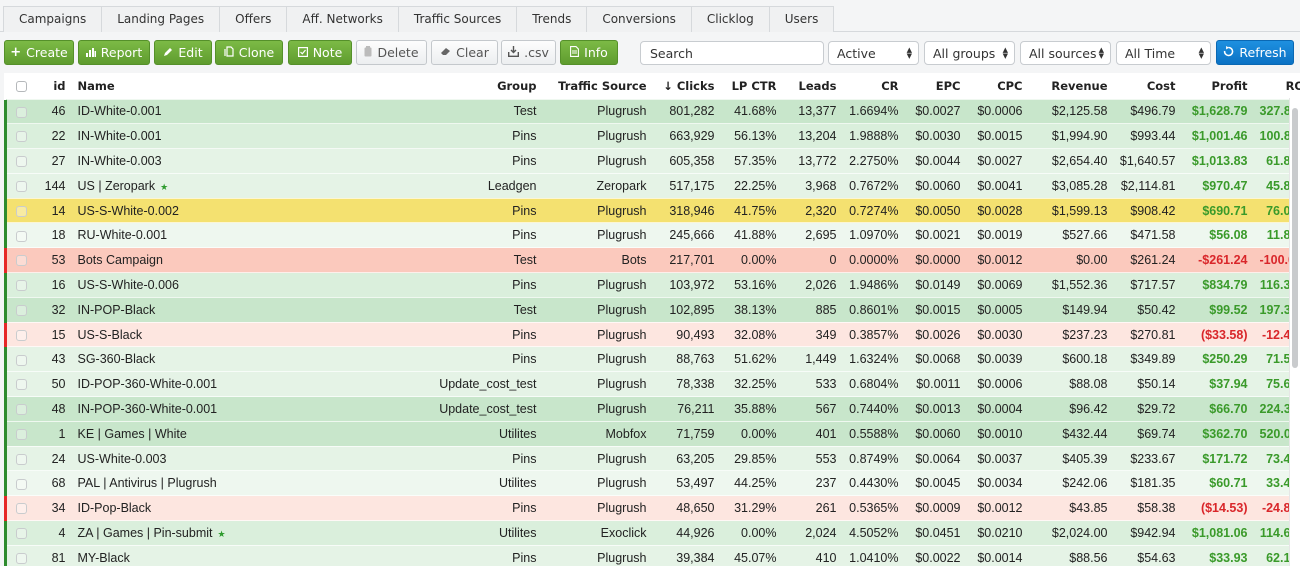 The width and height of the screenshot is (1300, 566). Describe the element at coordinates (160, 19) in the screenshot. I see `tab-landing-pages: Landing Pages` at that location.